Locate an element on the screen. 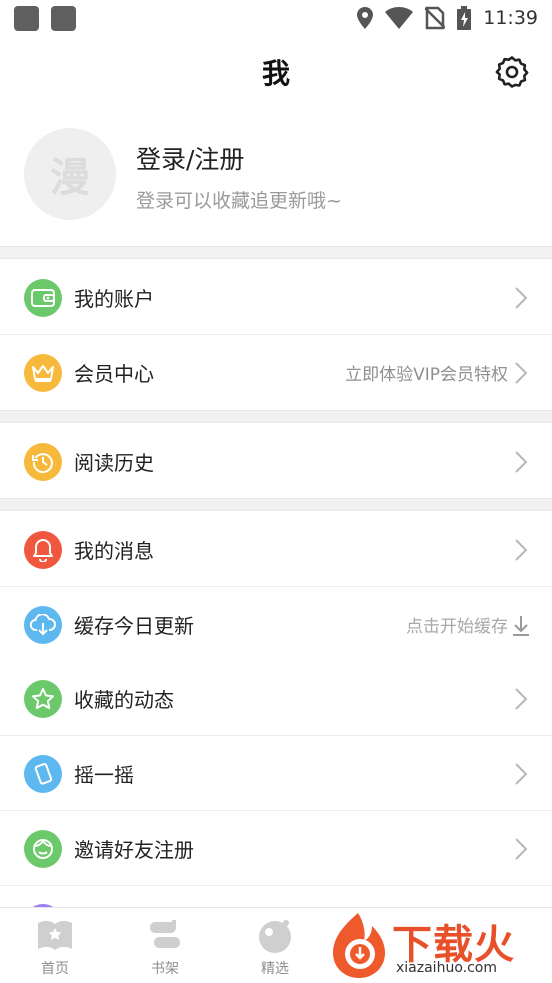 Image resolution: width=552 pixels, height=983 pixels. crown-icon is located at coordinates (43, 372).